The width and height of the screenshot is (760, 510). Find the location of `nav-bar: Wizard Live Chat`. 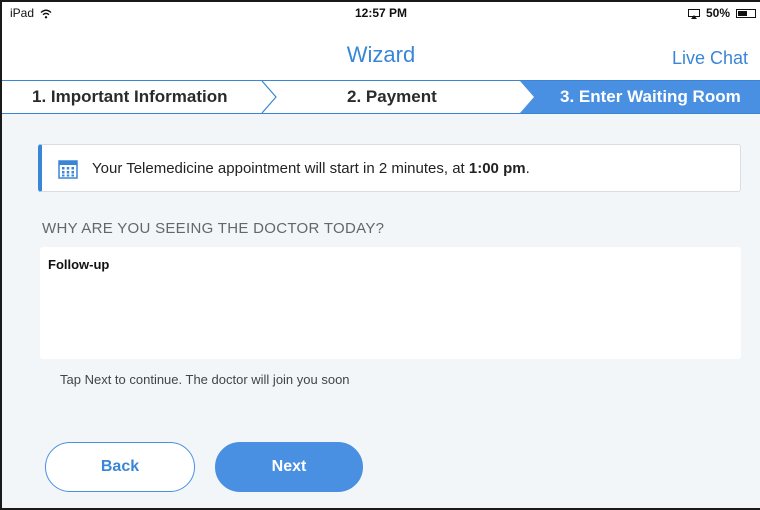

nav-bar: Wizard Live Chat is located at coordinates (381, 52).